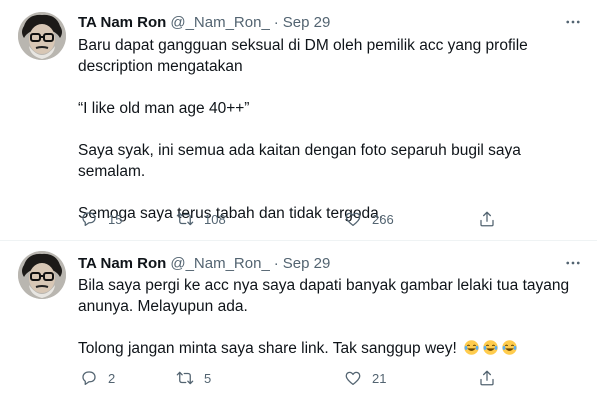 The height and width of the screenshot is (400, 597). Describe the element at coordinates (115, 219) in the screenshot. I see `reply-count: 15` at that location.